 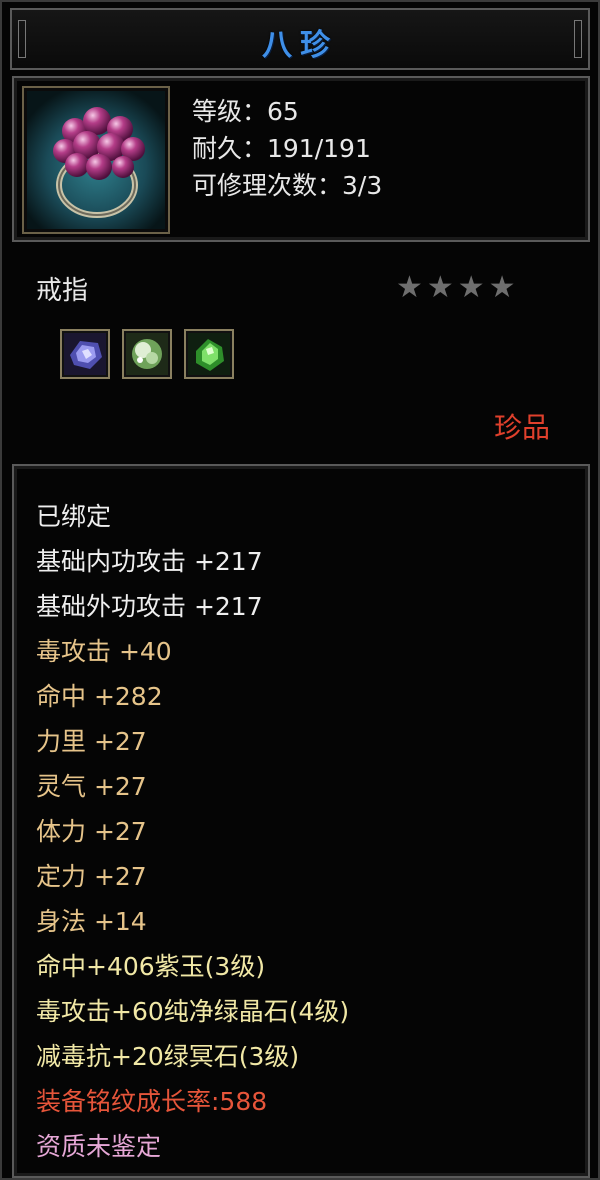 I want to click on attribute-line: 减毒抗+20绿冥石(3级), so click(x=168, y=1056).